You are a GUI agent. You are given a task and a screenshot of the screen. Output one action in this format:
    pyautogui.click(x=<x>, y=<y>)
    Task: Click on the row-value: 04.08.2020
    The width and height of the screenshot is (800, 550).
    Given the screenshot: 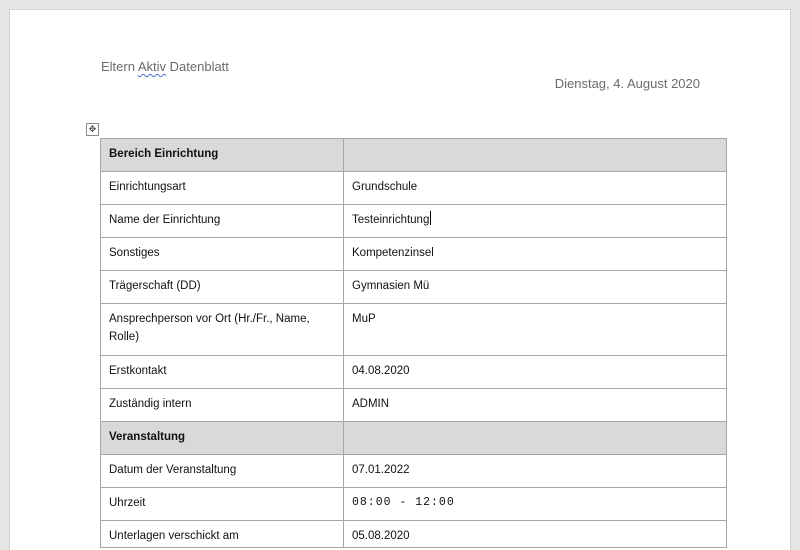 What is the action you would take?
    pyautogui.click(x=535, y=372)
    